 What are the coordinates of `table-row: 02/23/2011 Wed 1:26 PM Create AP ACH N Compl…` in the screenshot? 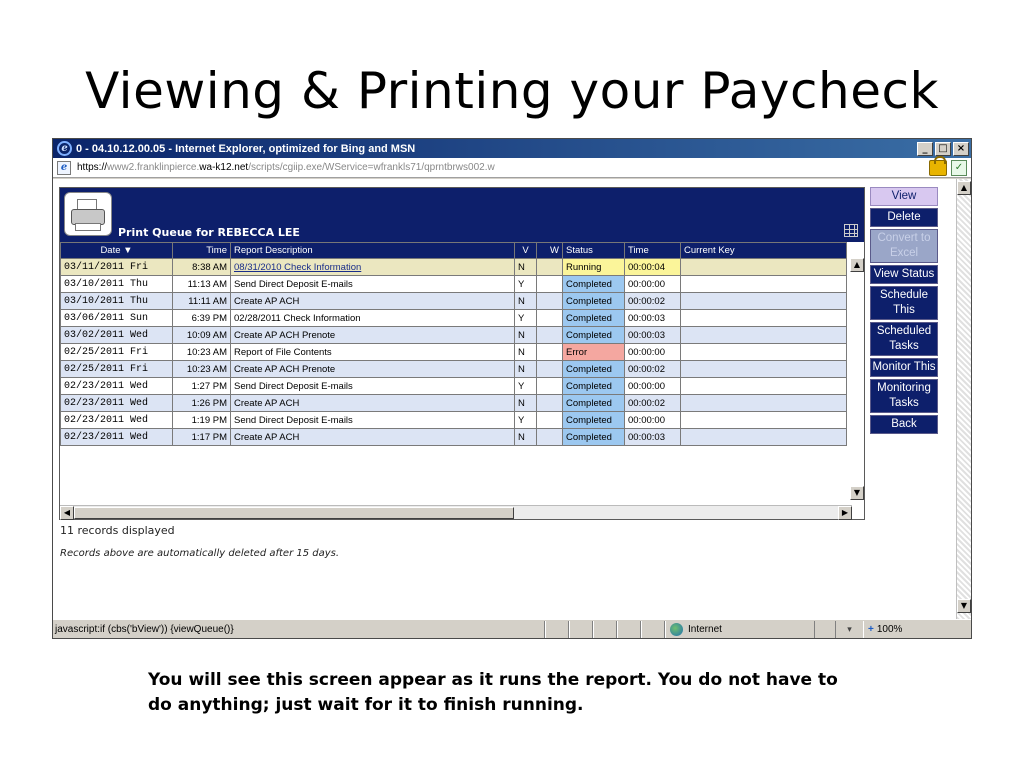 It's located at (453, 403).